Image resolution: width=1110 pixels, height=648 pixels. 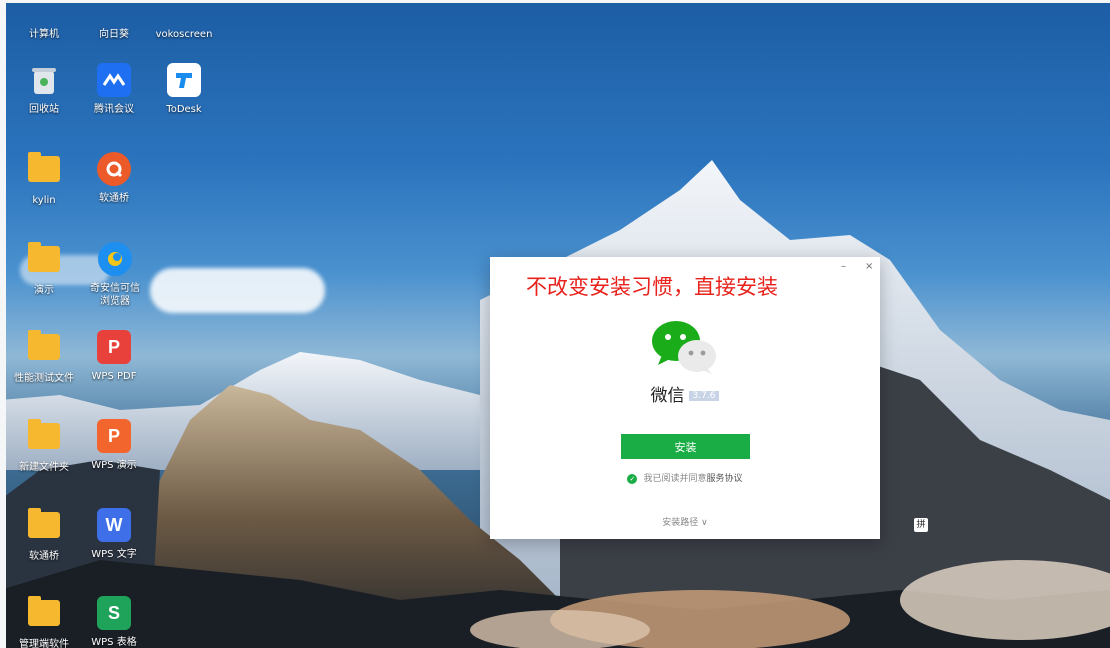 What do you see at coordinates (44, 467) in the screenshot?
I see `desktop-icon-label: 新建文件夹` at bounding box center [44, 467].